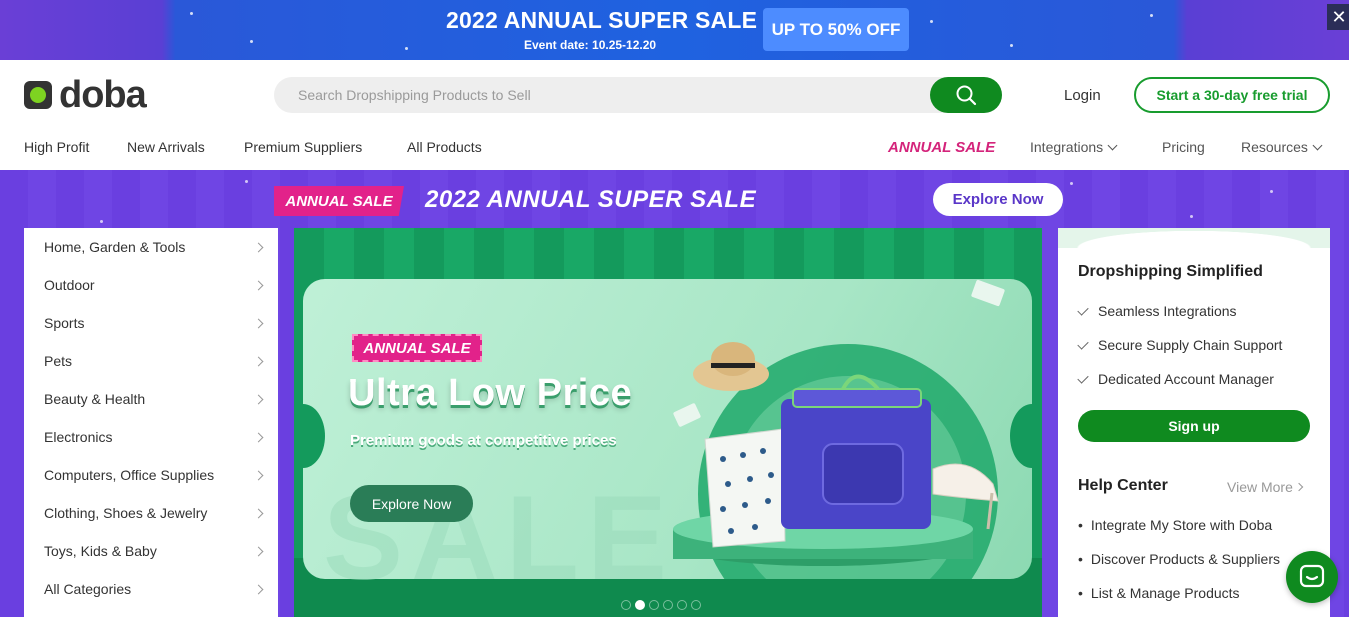 The width and height of the screenshot is (1349, 617). What do you see at coordinates (69, 285) in the screenshot?
I see `category-label: Outdoor` at bounding box center [69, 285].